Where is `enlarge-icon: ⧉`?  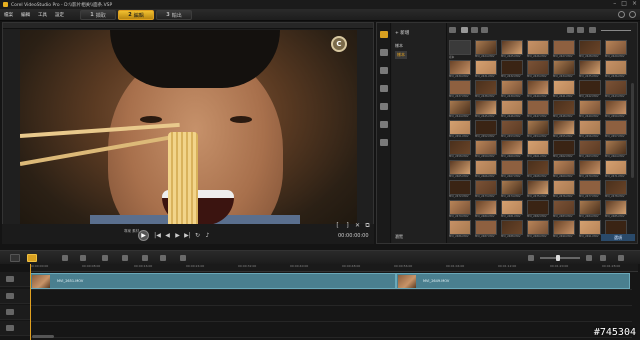 enlarge-icon: ⧉ is located at coordinates (367, 225).